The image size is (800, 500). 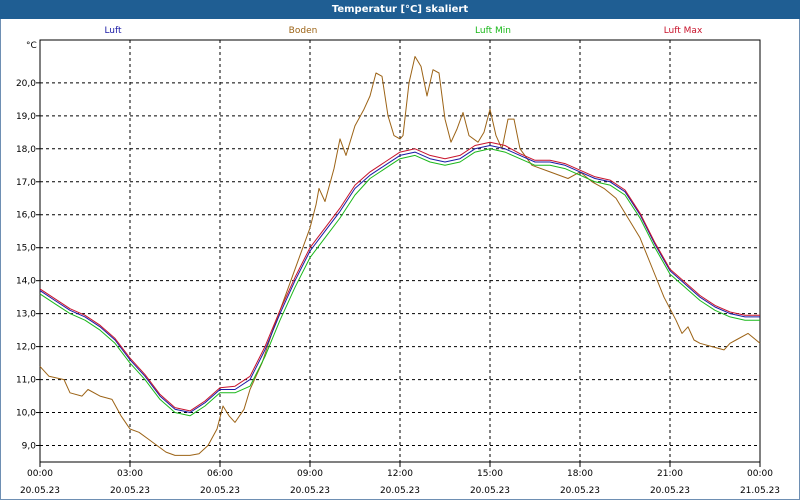 I want to click on y-tick-label: 12,0, so click(x=26, y=348).